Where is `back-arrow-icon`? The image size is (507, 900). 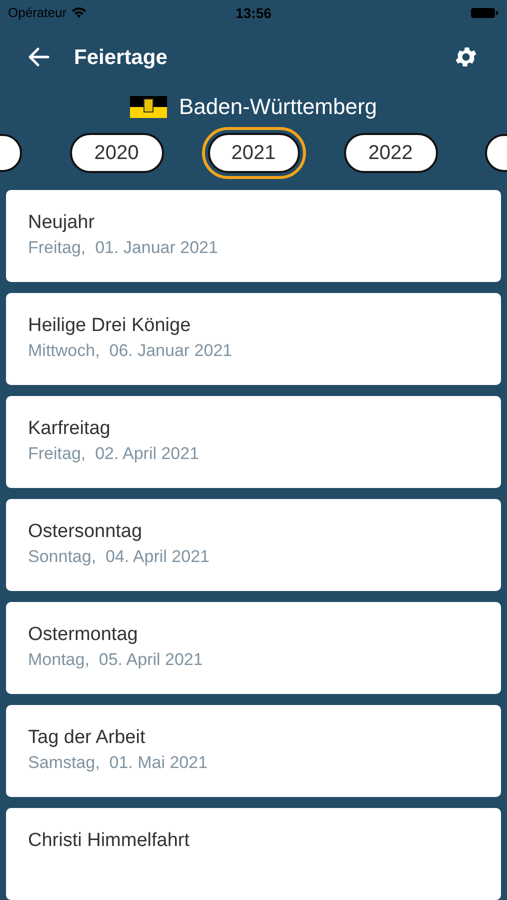
back-arrow-icon is located at coordinates (39, 57).